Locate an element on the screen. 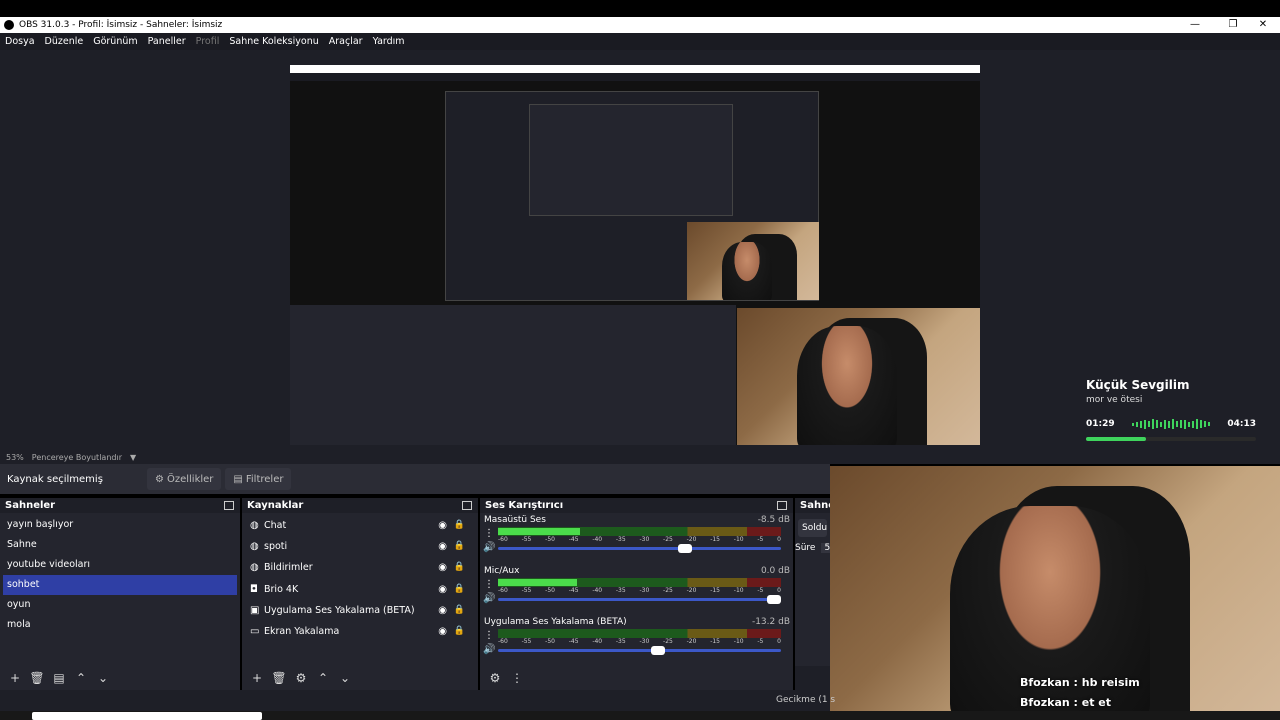  song-title: Küçük Sevgilim is located at coordinates (1138, 385).